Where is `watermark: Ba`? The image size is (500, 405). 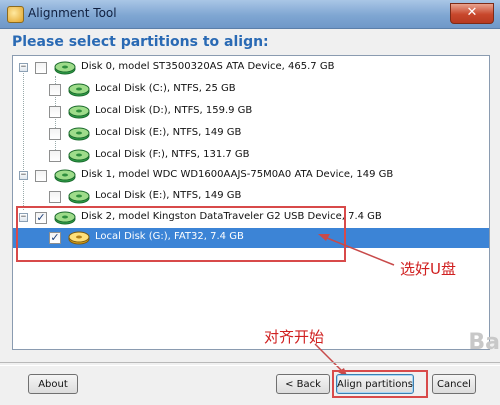 watermark: Ba is located at coordinates (484, 342).